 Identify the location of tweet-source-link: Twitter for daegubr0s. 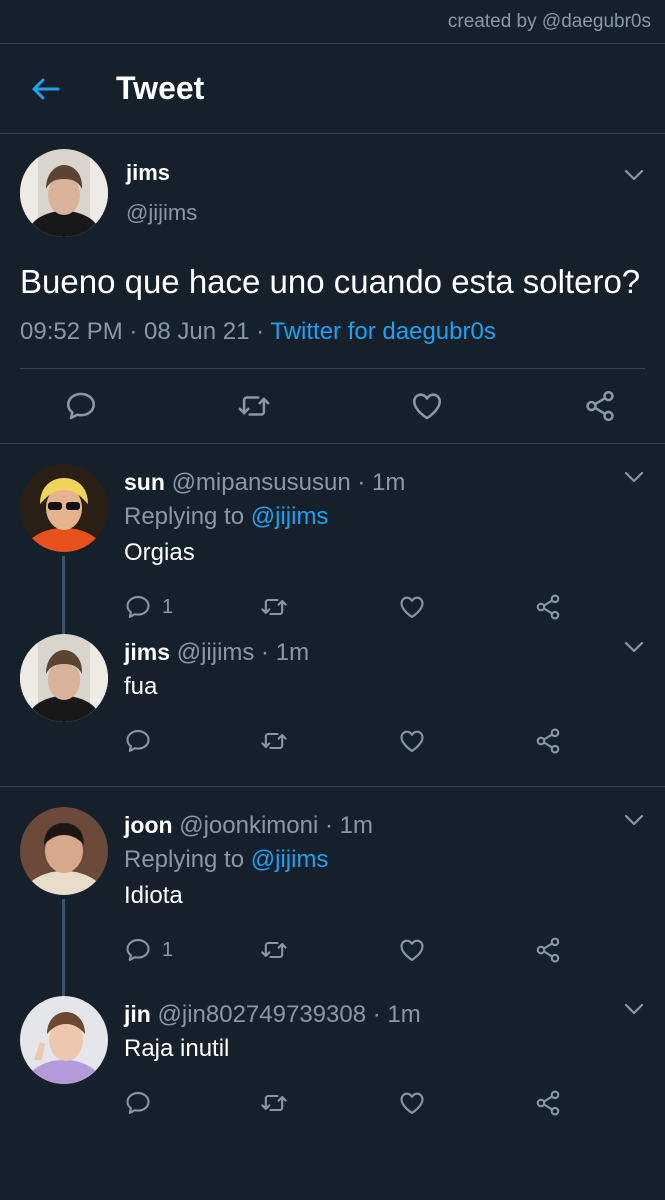
(382, 331).